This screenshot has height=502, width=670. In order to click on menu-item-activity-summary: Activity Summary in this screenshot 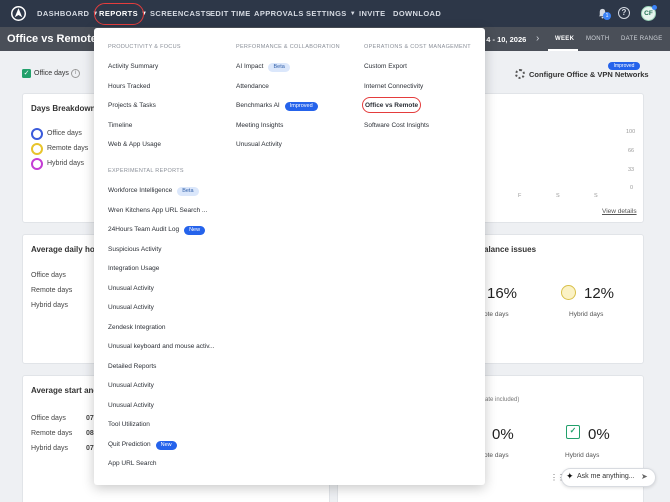, I will do `click(133, 66)`.